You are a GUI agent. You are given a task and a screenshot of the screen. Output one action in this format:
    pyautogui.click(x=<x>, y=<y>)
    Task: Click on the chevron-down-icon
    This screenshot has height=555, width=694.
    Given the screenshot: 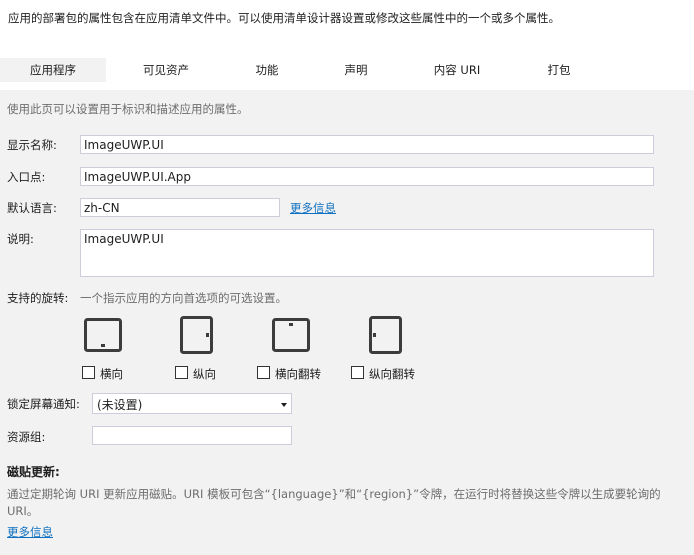 What is the action you would take?
    pyautogui.click(x=284, y=405)
    